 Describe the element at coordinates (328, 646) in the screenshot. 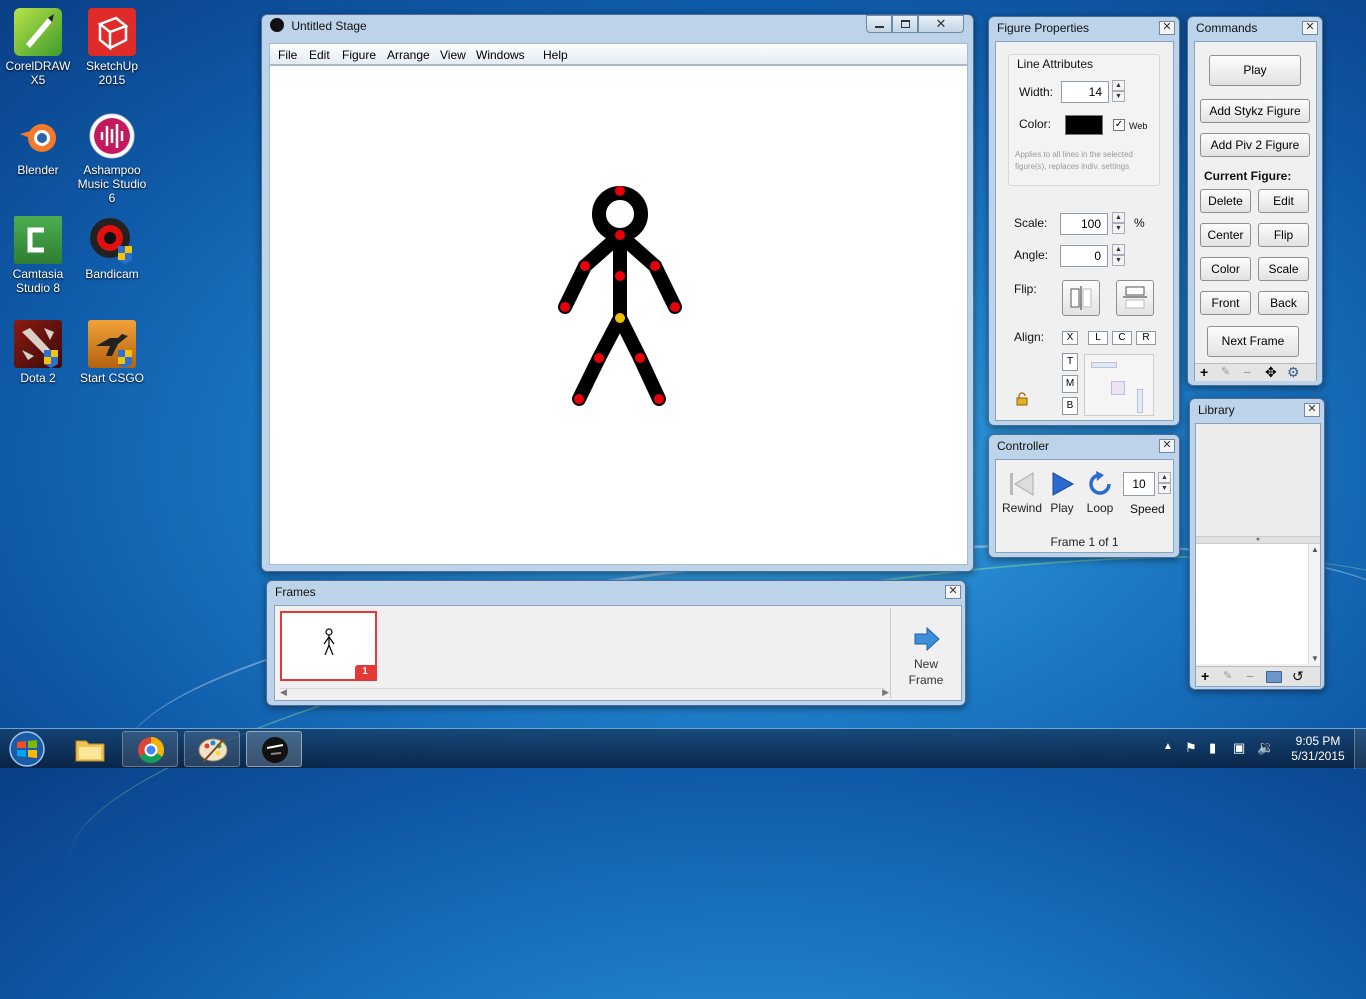

I see `frame-thumbnail: 1` at that location.